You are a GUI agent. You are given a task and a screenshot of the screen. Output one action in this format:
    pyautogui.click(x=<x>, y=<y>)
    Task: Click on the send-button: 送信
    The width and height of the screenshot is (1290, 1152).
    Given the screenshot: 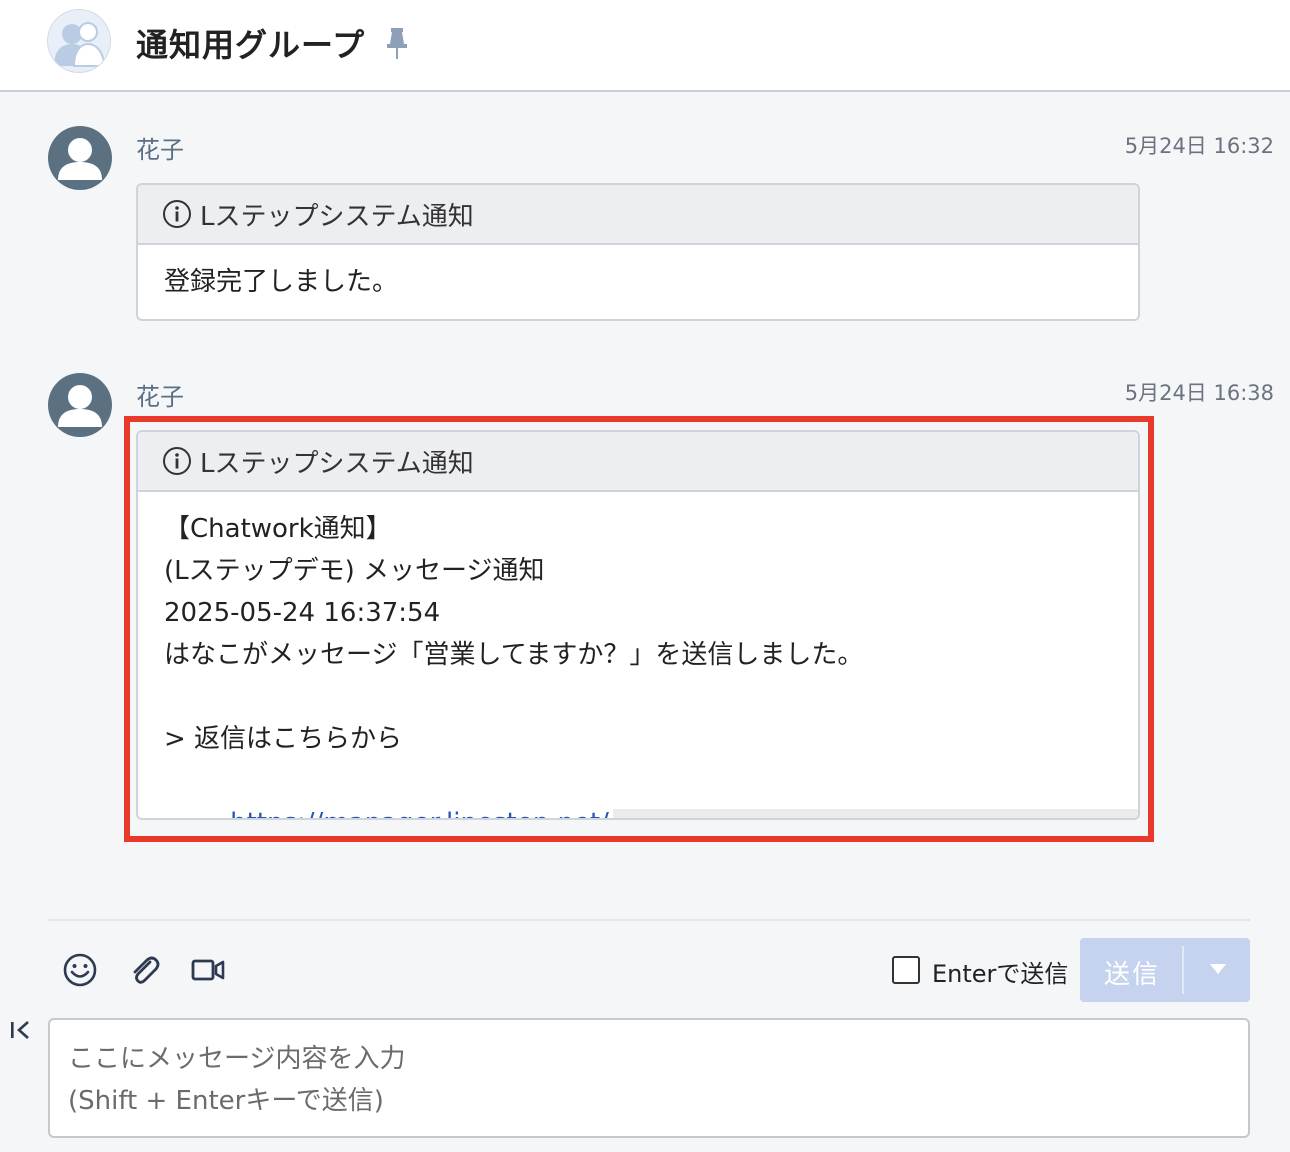 What is the action you would take?
    pyautogui.click(x=1165, y=970)
    